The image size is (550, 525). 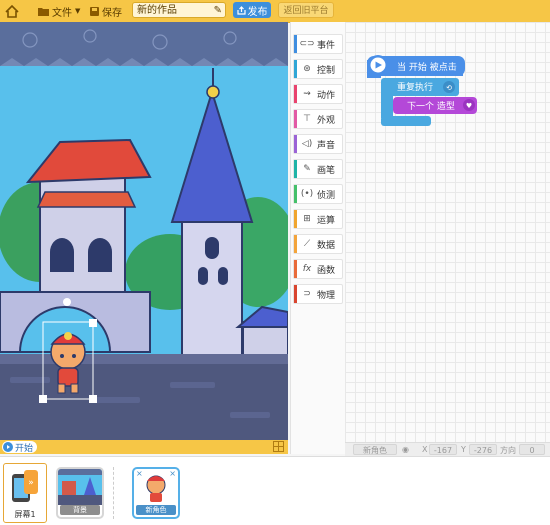 What do you see at coordinates (307, 194) in the screenshot?
I see `radar-icon: (•)` at bounding box center [307, 194].